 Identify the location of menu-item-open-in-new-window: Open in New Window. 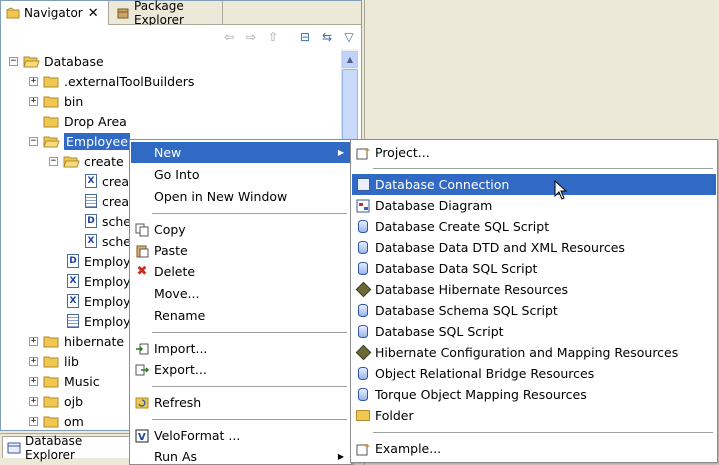
(240, 196).